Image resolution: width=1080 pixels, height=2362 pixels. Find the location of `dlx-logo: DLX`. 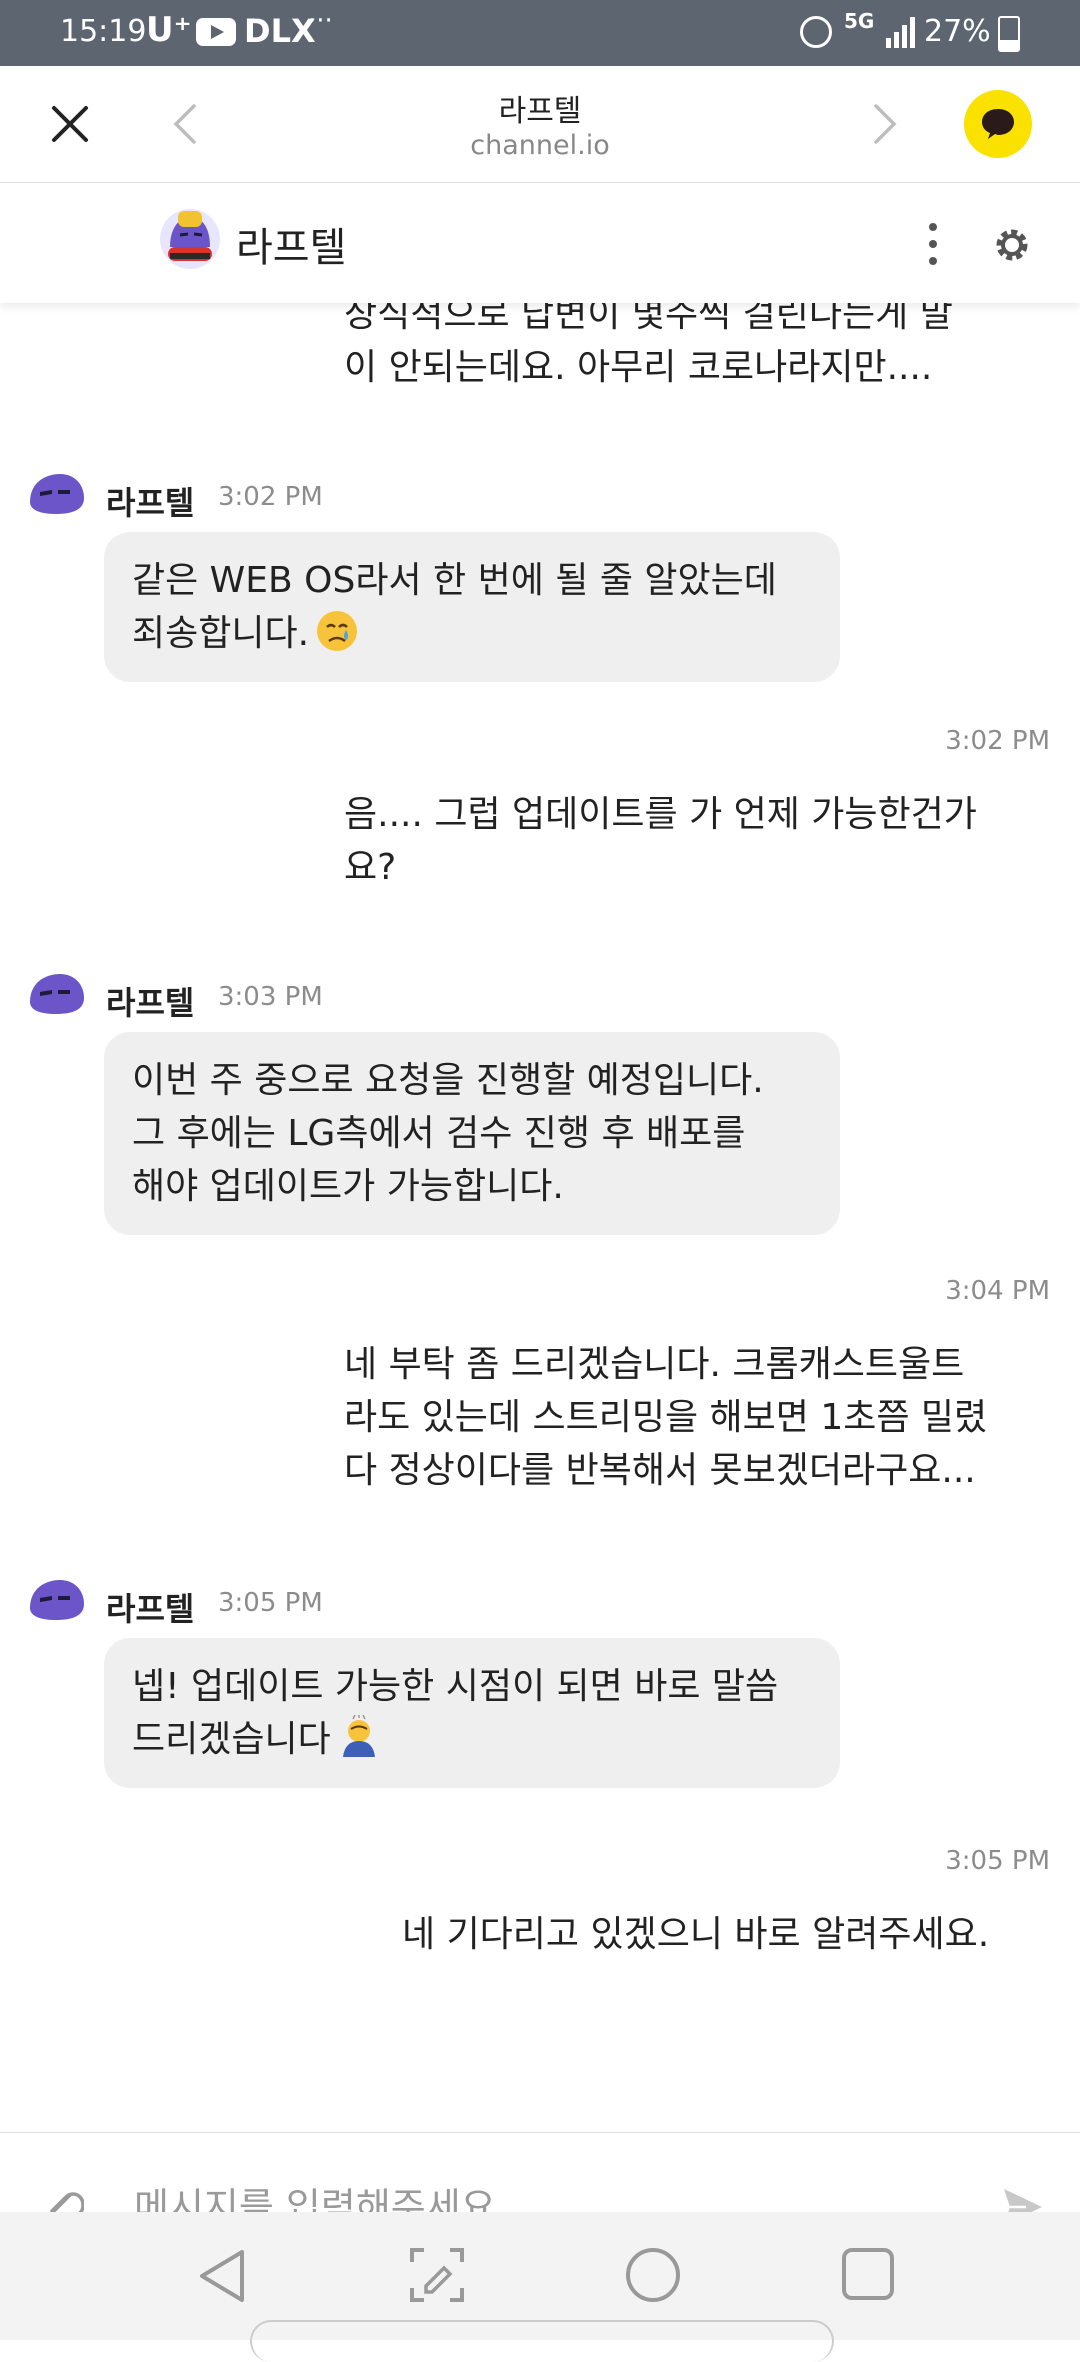

dlx-logo: DLX is located at coordinates (280, 31).